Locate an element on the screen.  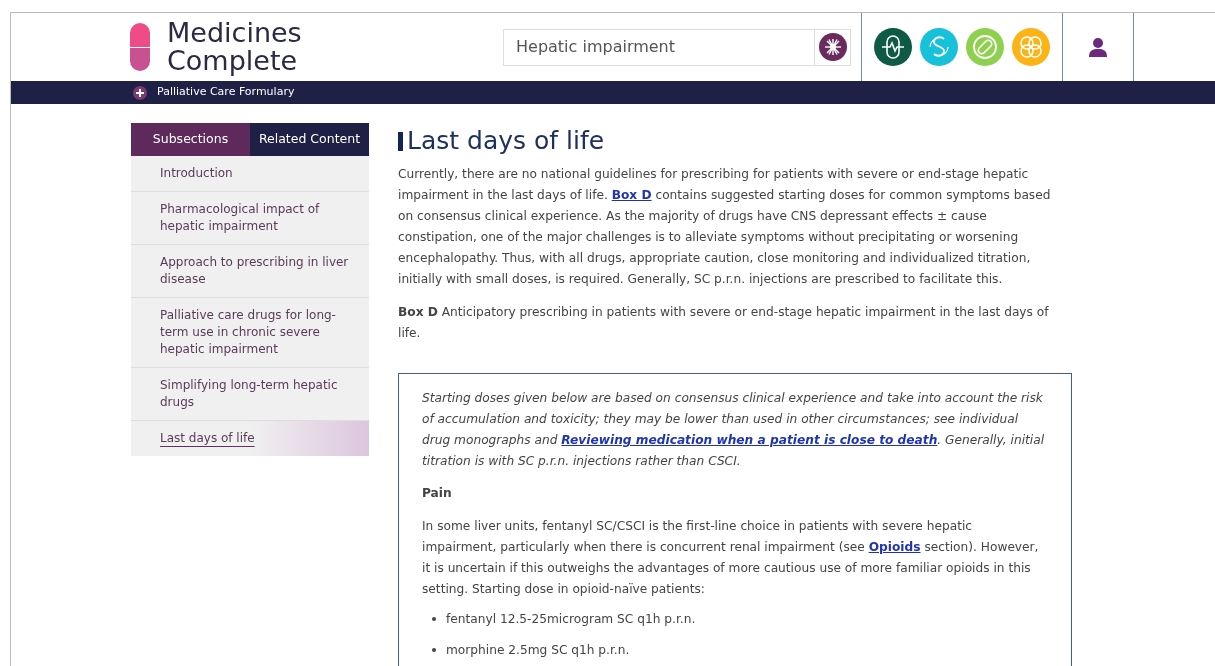
sidebar-item: Pharmacological impact of hepatic impairment is located at coordinates (250, 217).